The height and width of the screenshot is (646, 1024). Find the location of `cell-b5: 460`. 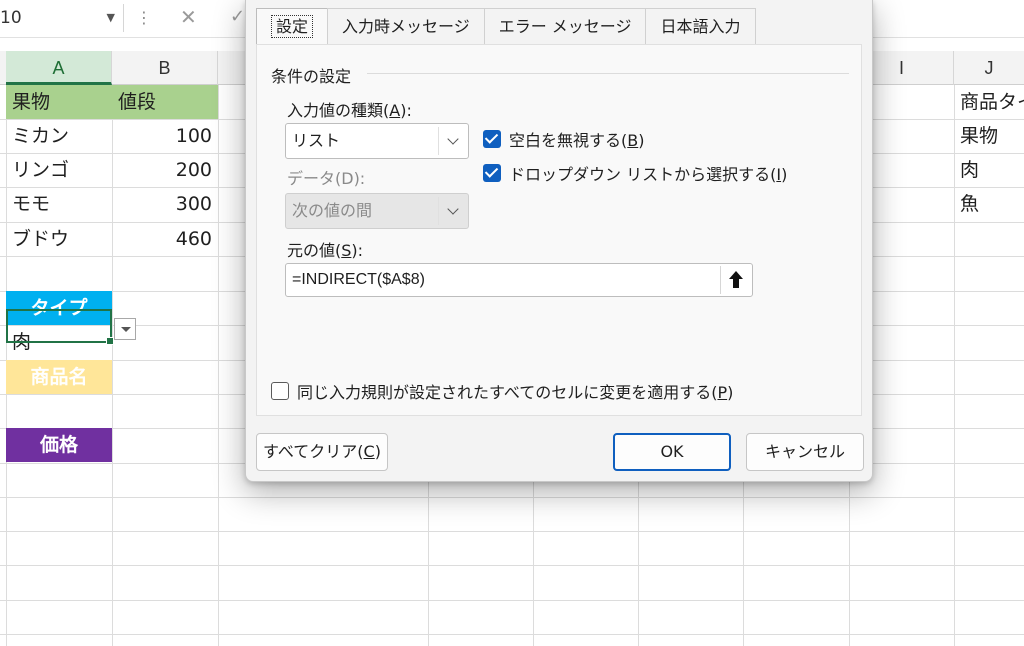

cell-b5: 460 is located at coordinates (165, 239).